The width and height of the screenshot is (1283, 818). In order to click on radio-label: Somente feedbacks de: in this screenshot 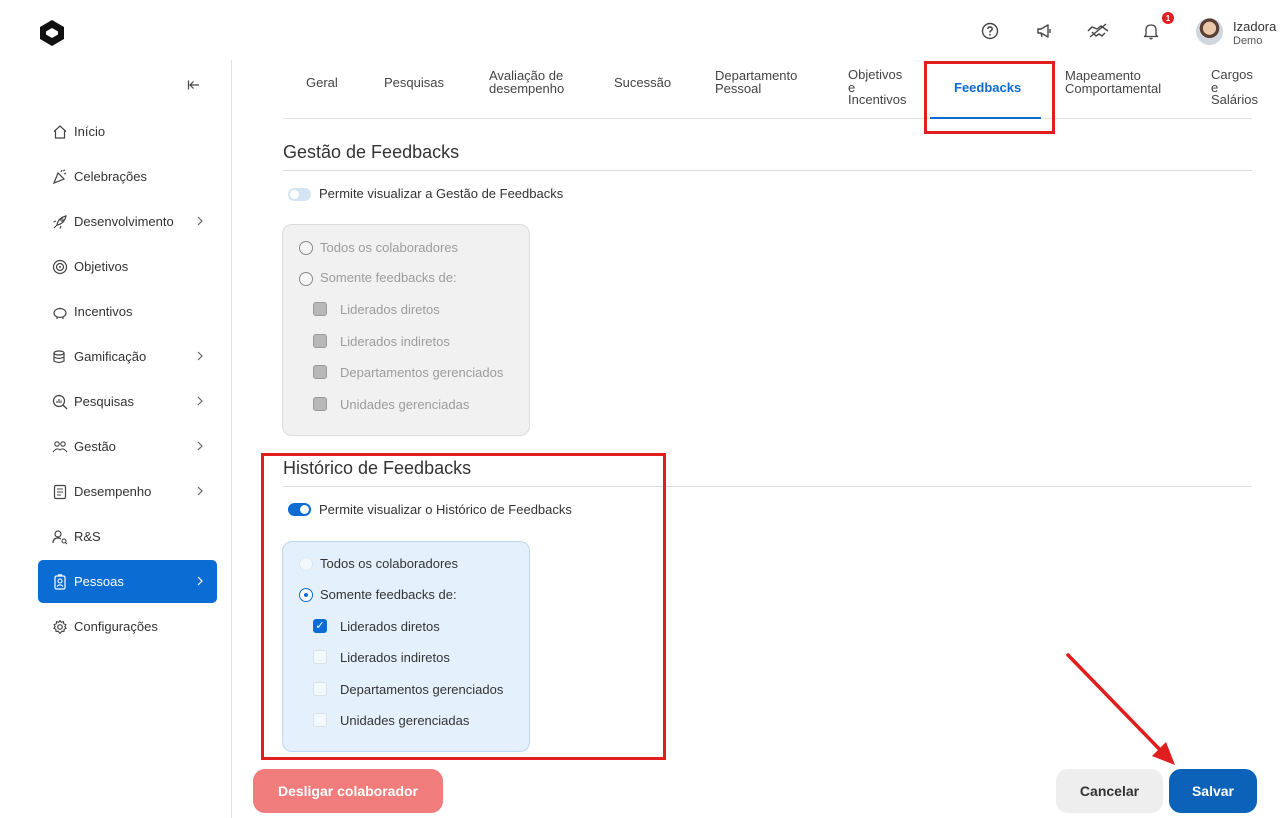, I will do `click(388, 277)`.